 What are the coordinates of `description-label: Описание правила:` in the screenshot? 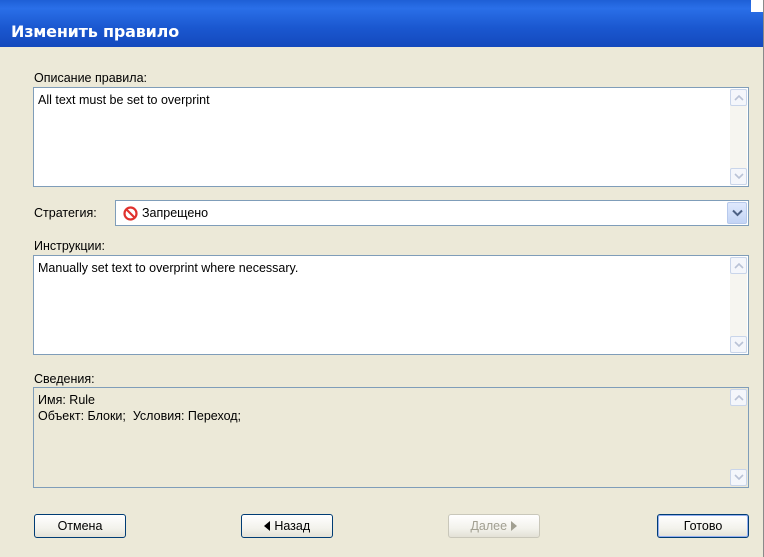 It's located at (91, 78).